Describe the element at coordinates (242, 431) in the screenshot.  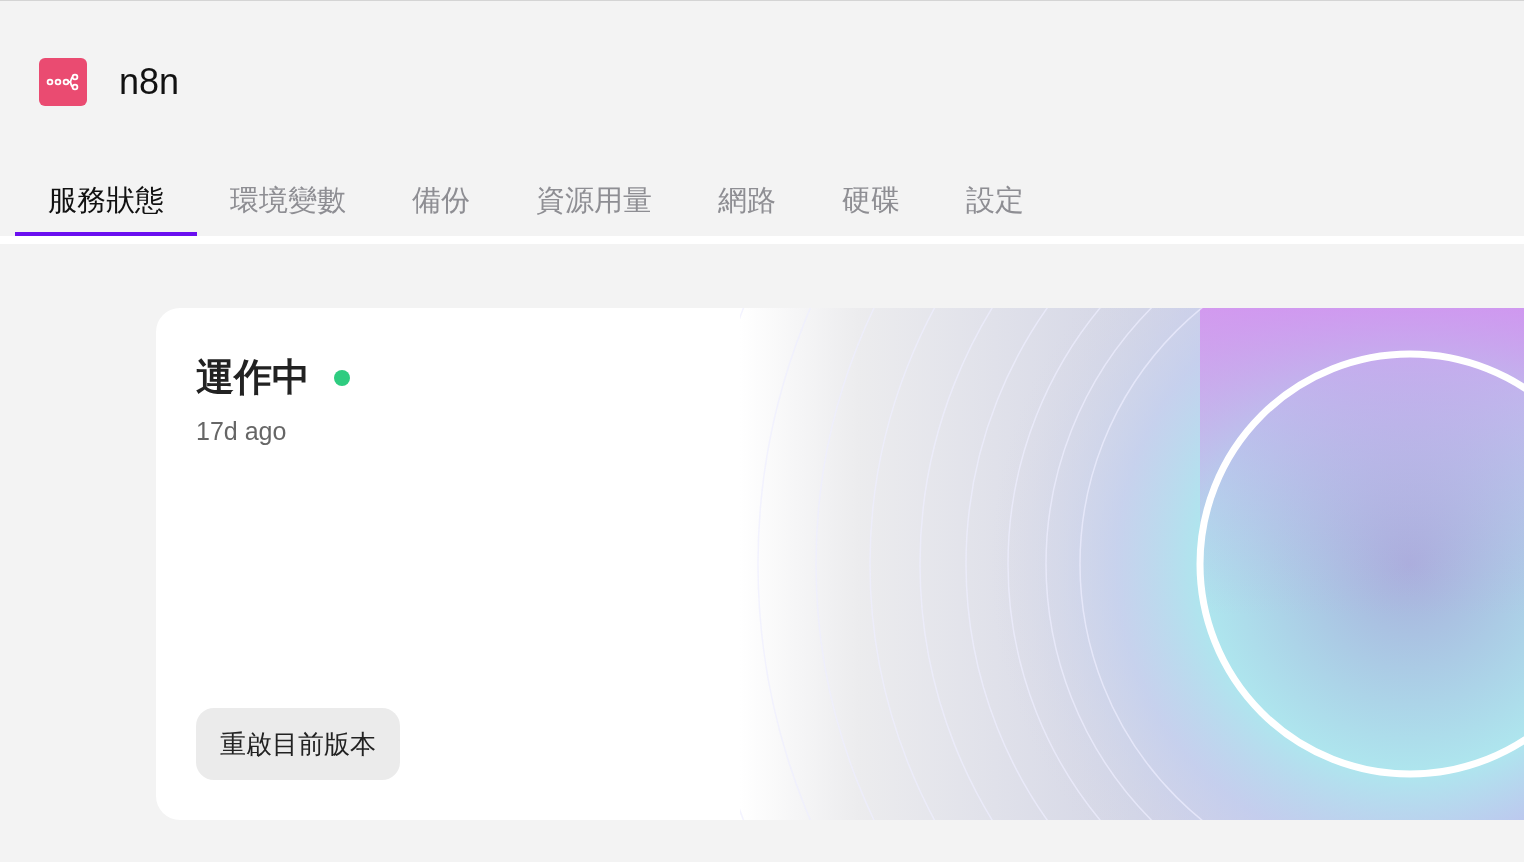
I see `updated-time: 17d ago` at that location.